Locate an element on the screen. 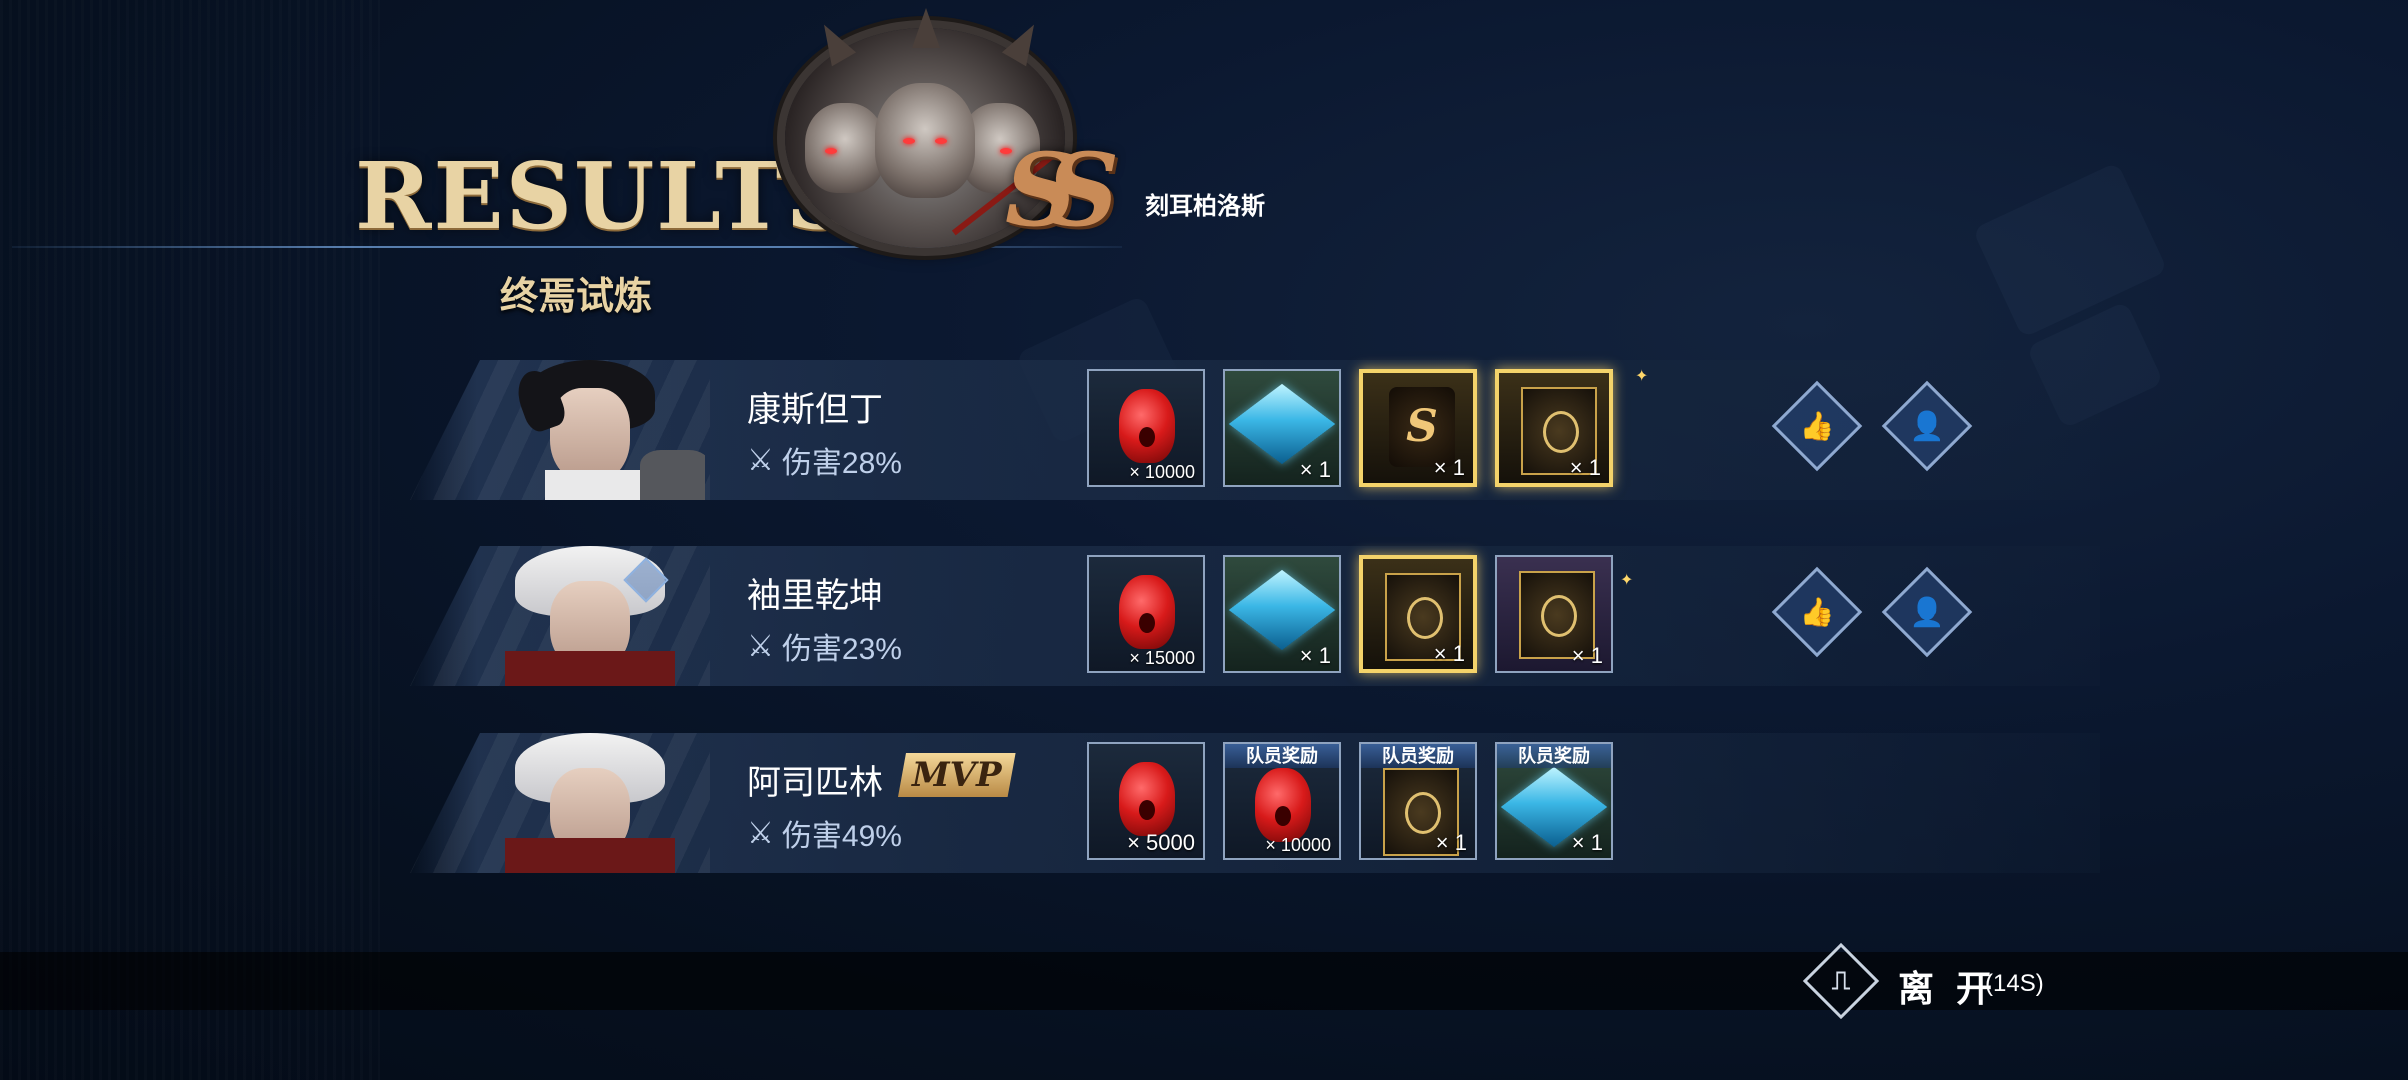 The width and height of the screenshot is (2408, 1080). damage-percent: 伤害23% is located at coordinates (841, 649).